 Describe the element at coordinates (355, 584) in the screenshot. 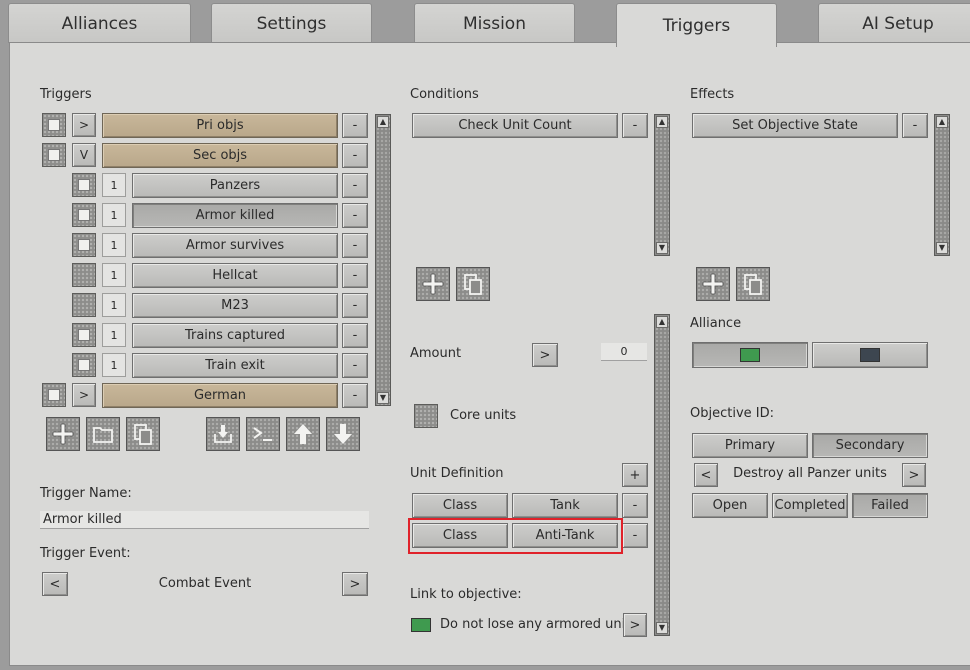

I see `trigger-event-next-button: >` at that location.